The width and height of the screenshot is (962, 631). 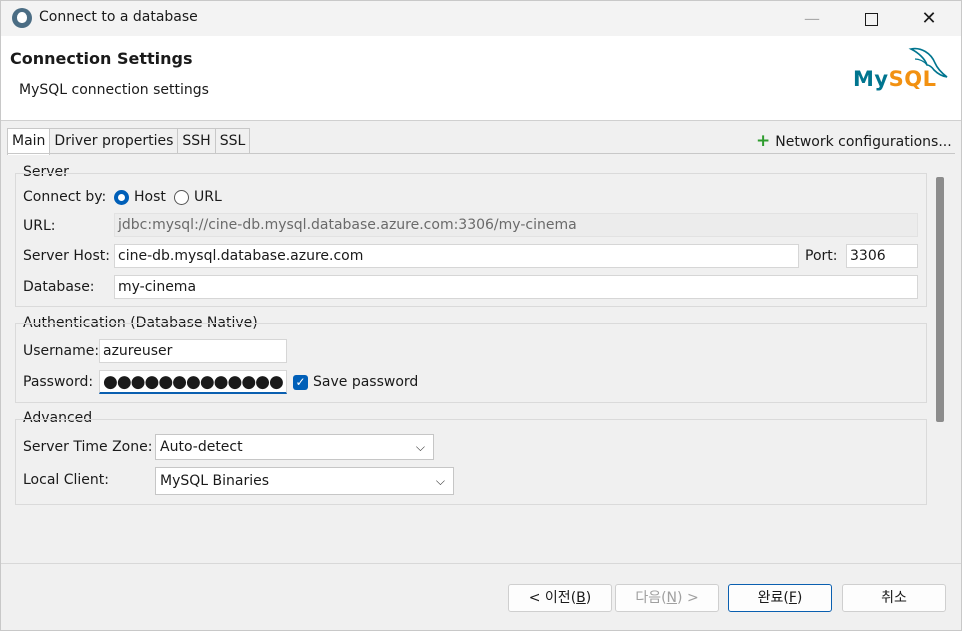 I want to click on dbeaver-app-icon, so click(x=22, y=18).